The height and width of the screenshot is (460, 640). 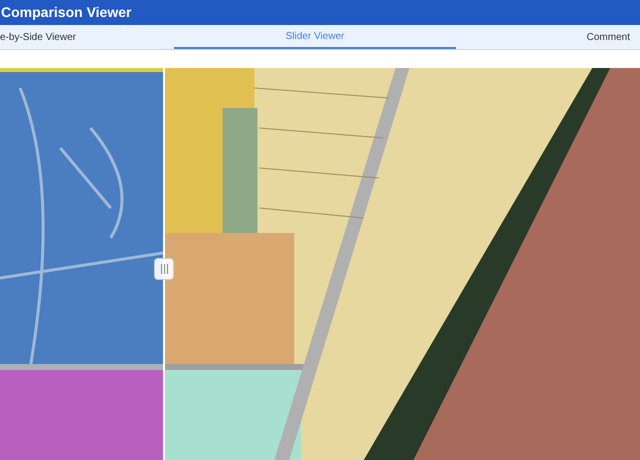 I want to click on tab: Comment, so click(x=548, y=37).